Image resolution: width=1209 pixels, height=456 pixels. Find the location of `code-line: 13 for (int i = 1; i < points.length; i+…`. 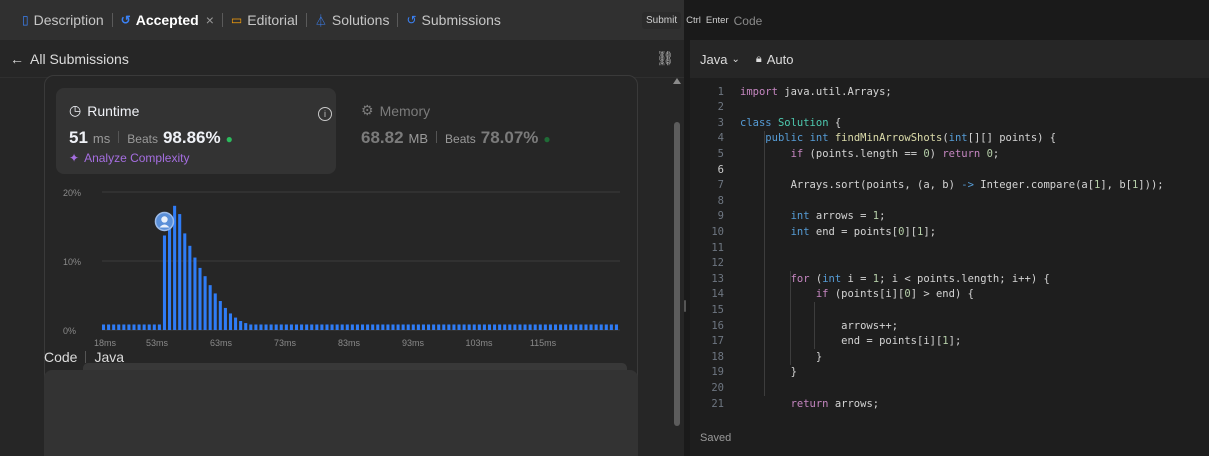

code-line: 13 for (int i = 1; i < points.length; i+… is located at coordinates (949, 278).